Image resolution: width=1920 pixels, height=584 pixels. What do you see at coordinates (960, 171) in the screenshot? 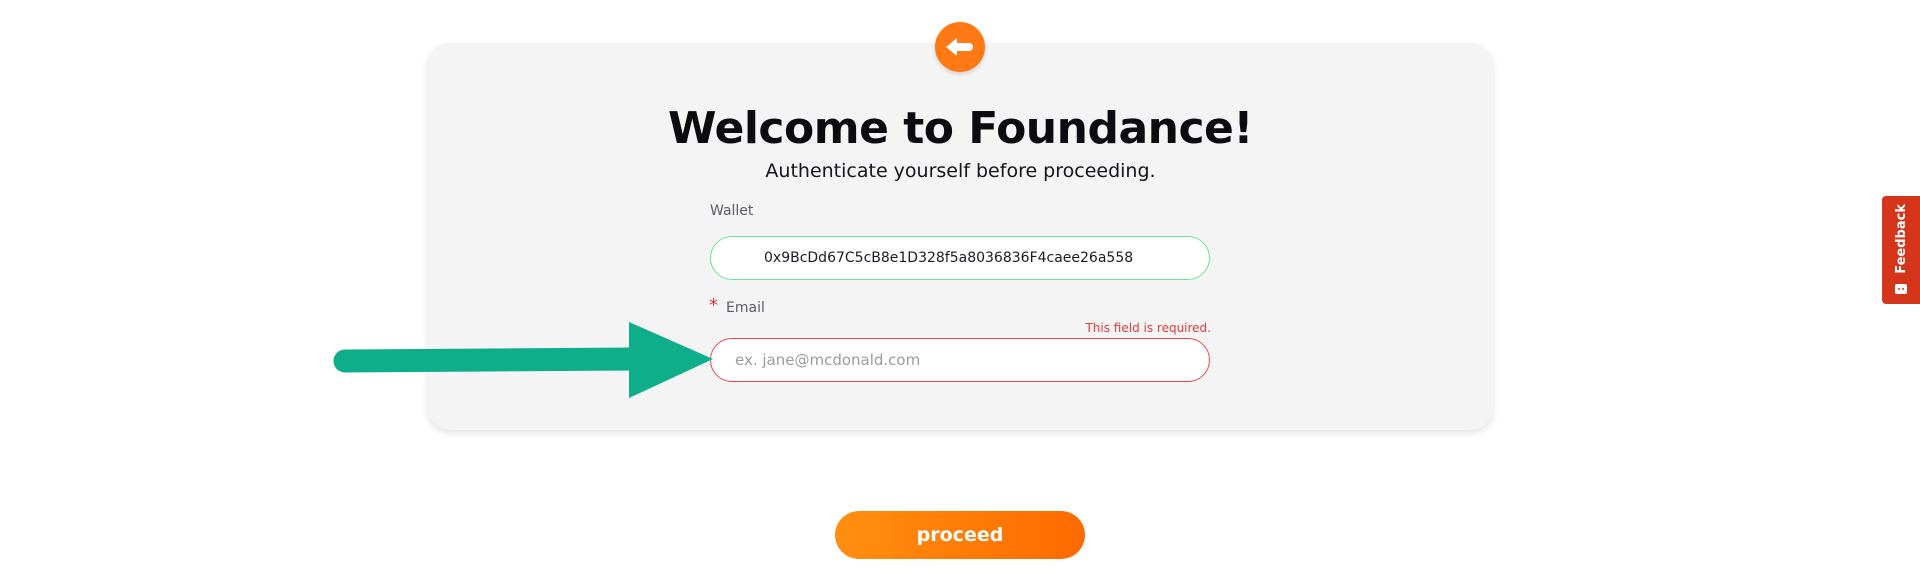
I see `page-subtitle: Authenticate yourself before proceeding.` at bounding box center [960, 171].